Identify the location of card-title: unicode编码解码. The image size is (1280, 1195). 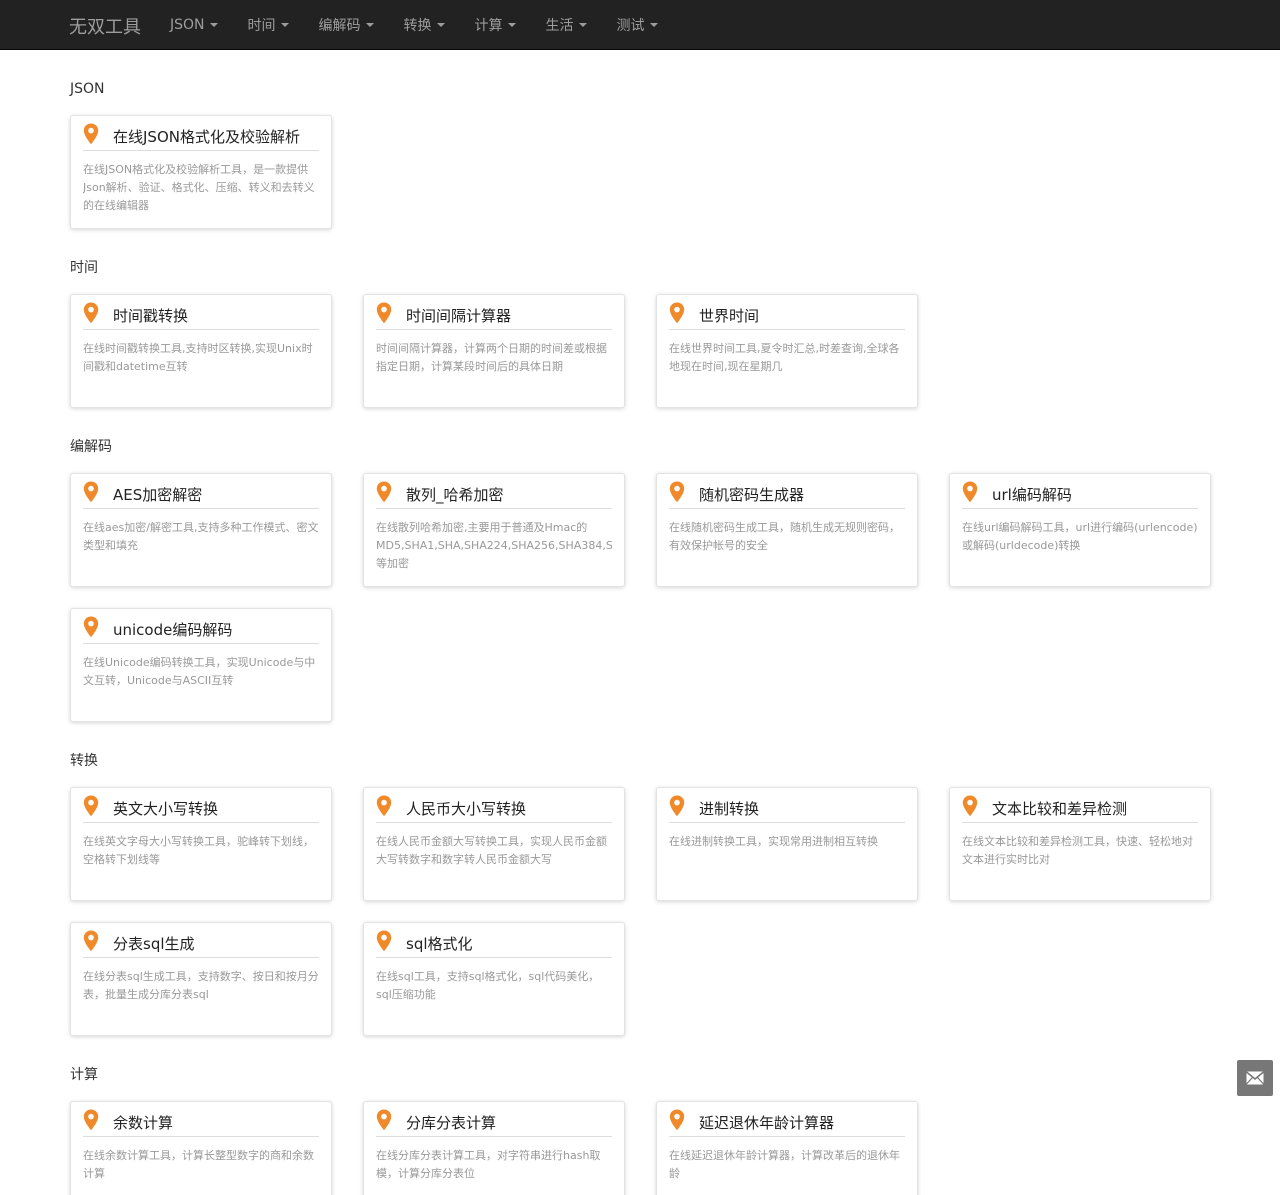
(172, 629).